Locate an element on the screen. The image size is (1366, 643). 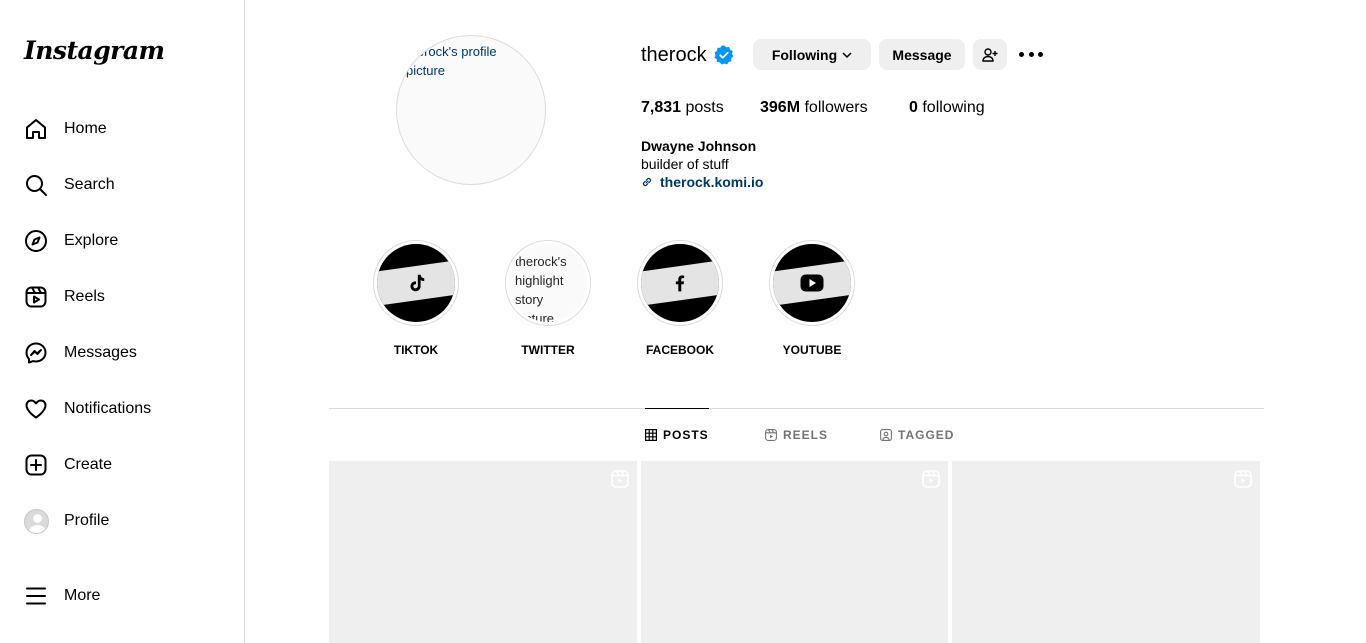
message-button: Message is located at coordinates (922, 54).